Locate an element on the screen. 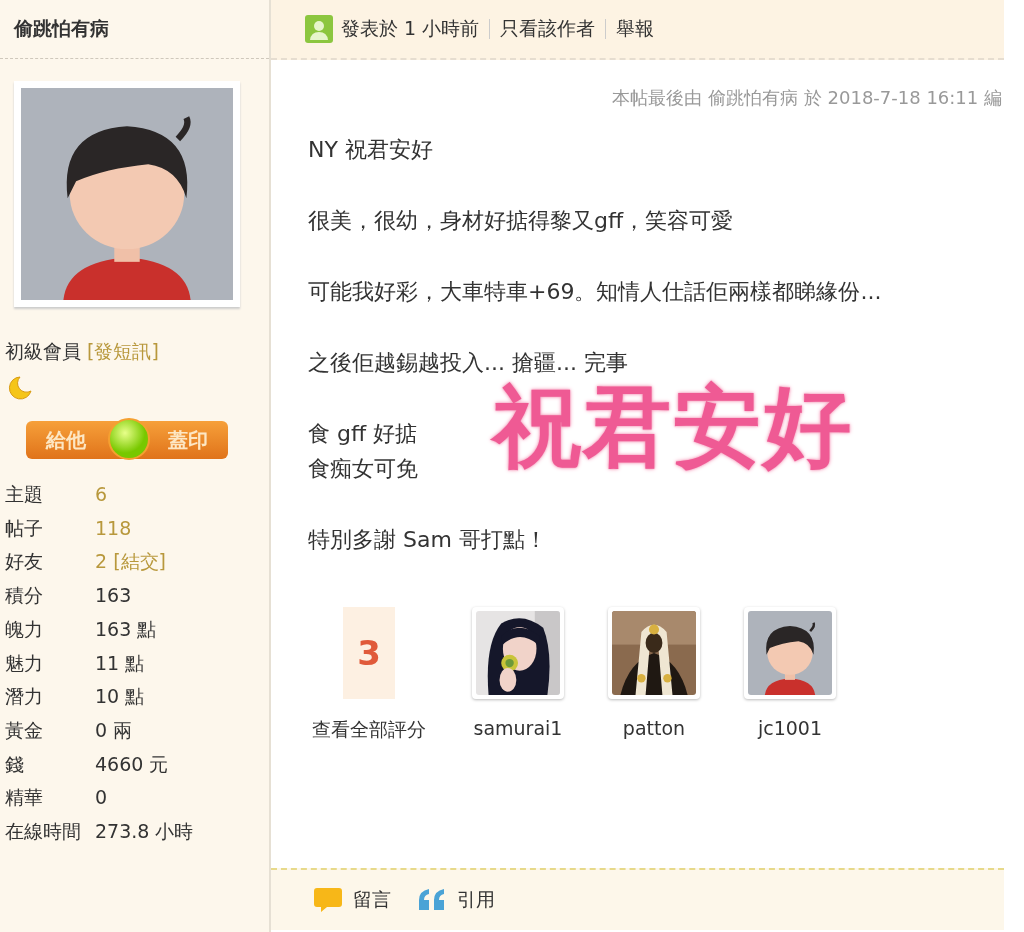  post-text: 特別多謝 Sam 哥打點！ is located at coordinates (428, 540).